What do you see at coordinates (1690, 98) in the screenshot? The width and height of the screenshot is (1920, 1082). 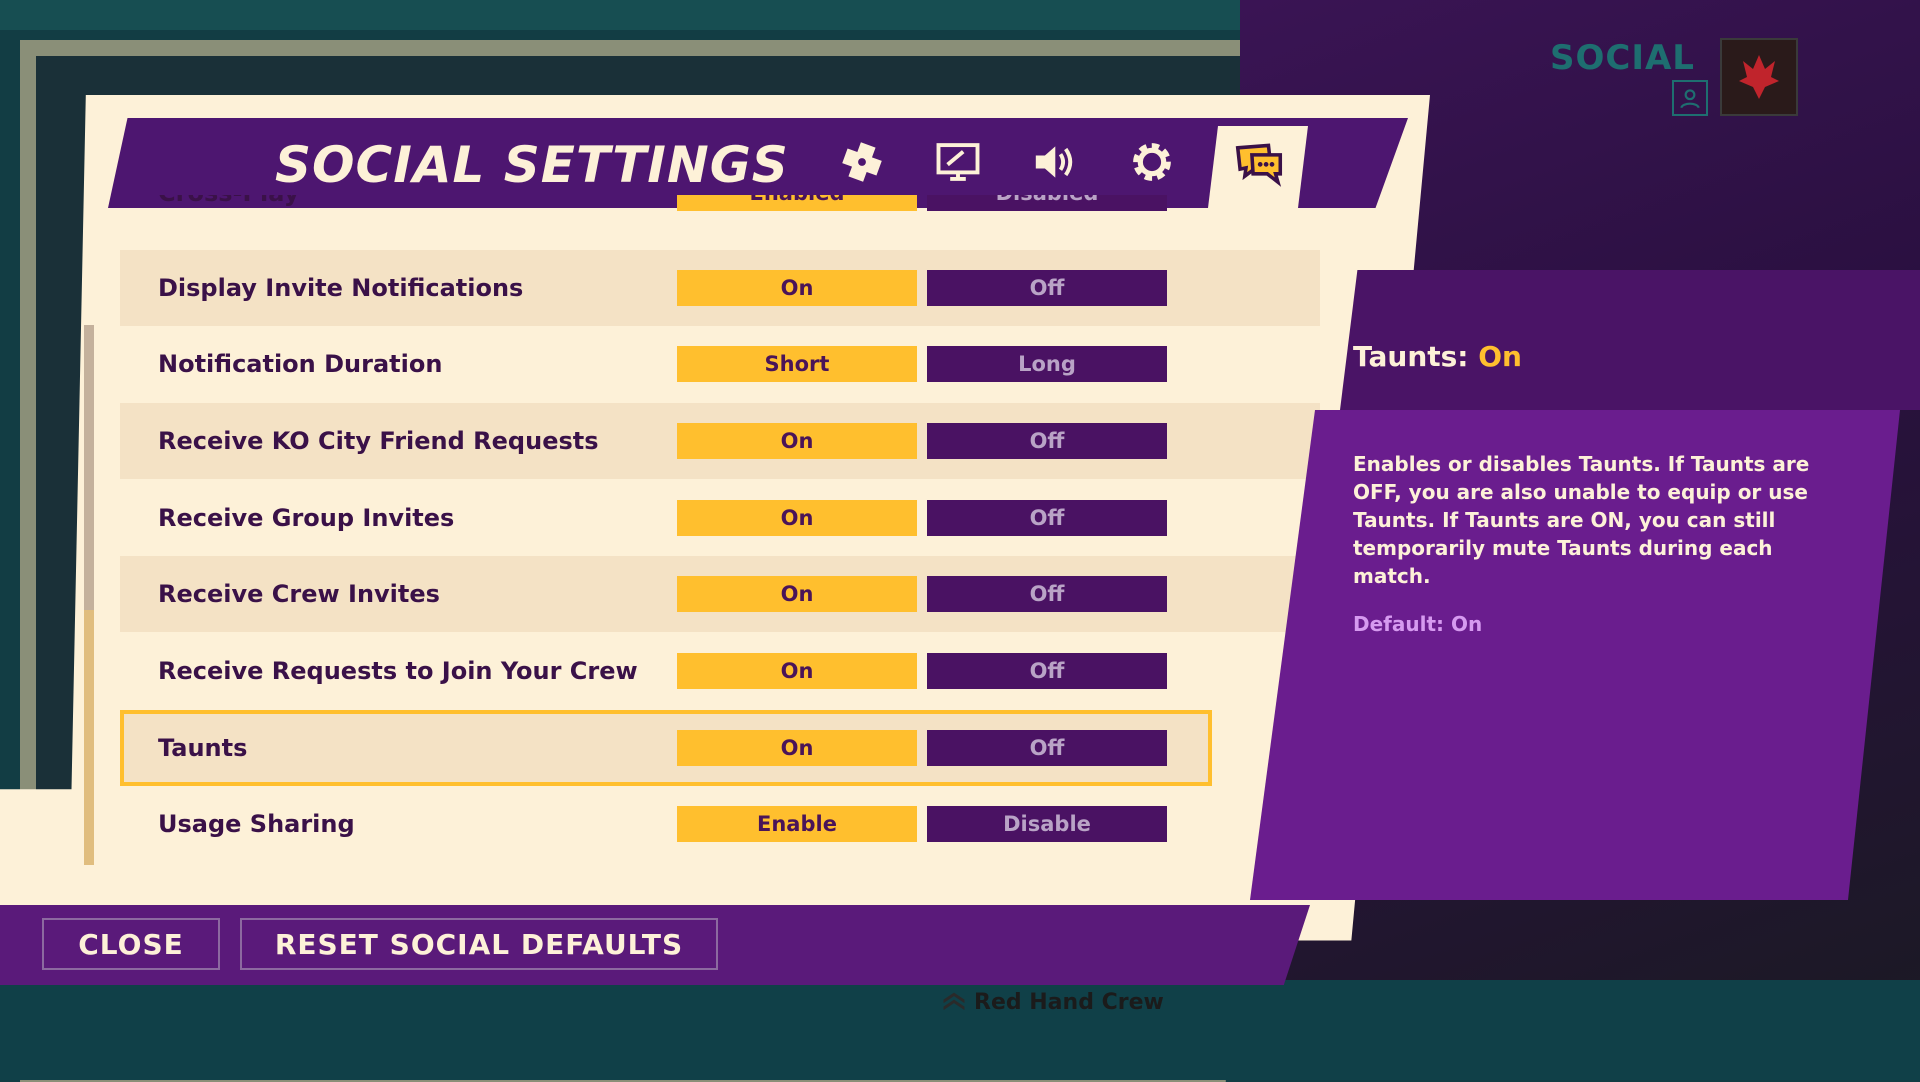 I see `profile-icon` at bounding box center [1690, 98].